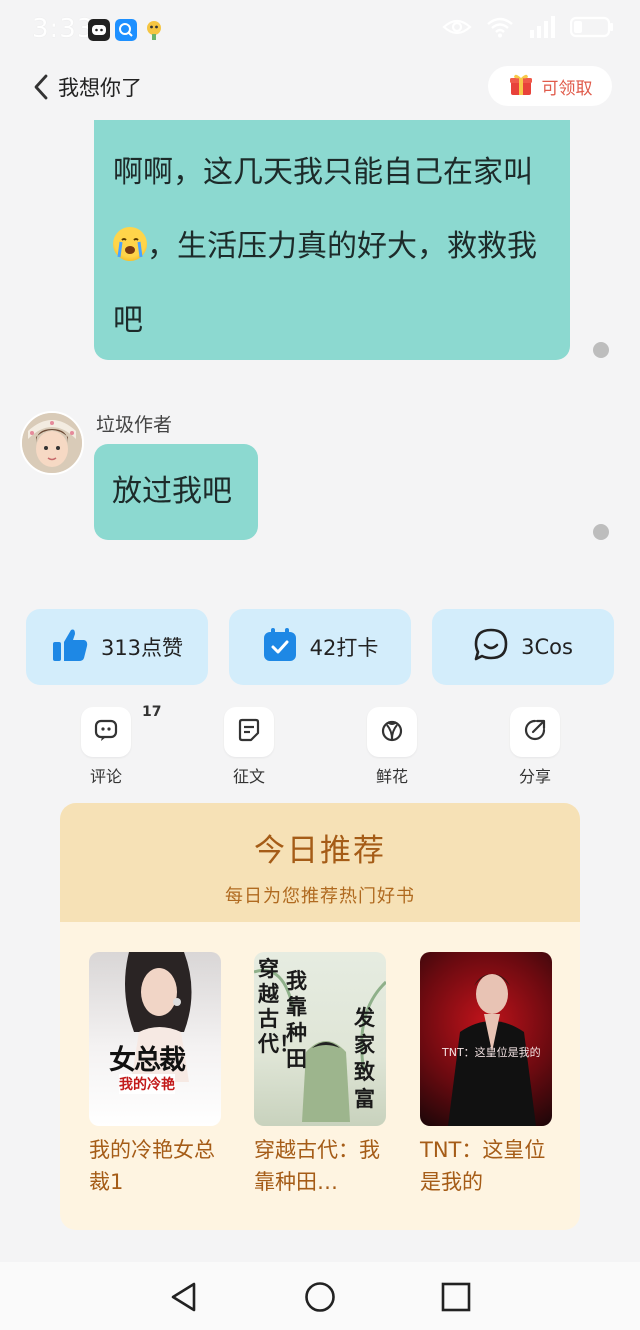 Image resolution: width=640 pixels, height=1330 pixels. Describe the element at coordinates (500, 27) in the screenshot. I see `wifi-icon` at that location.